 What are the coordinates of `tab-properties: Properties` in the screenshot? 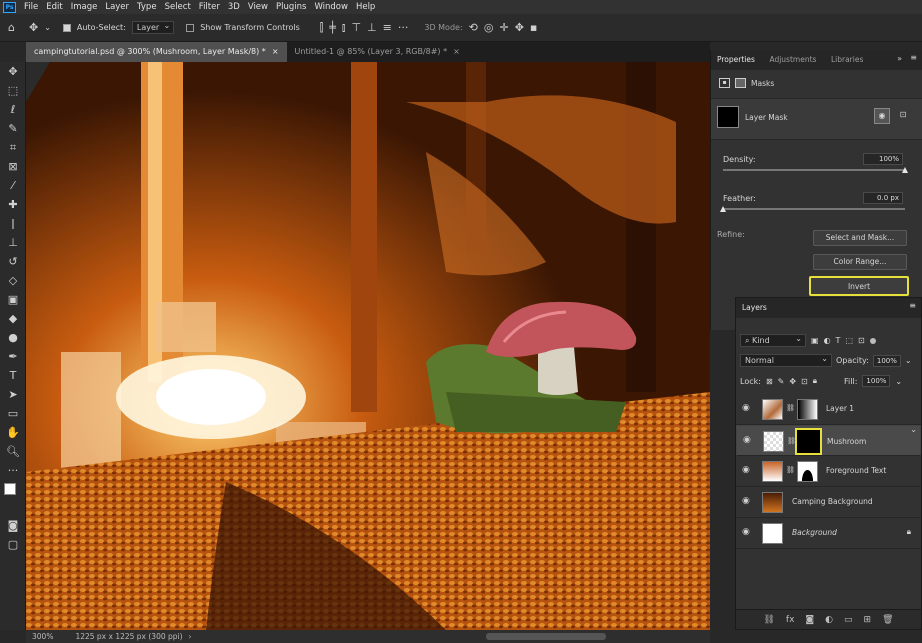 It's located at (736, 60).